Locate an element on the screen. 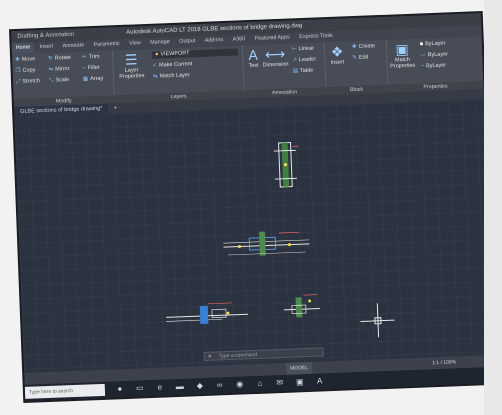 This screenshot has height=415, width=502. scale-icon: ⤡ is located at coordinates (51, 80).